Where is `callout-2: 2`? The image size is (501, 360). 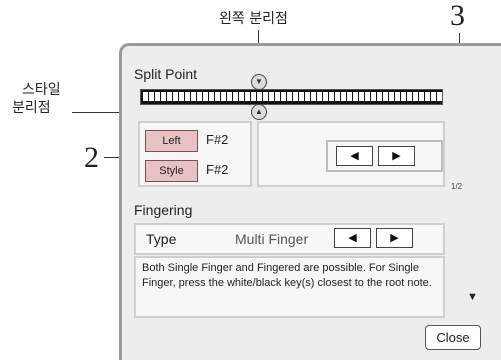
callout-2: 2 is located at coordinates (91, 157).